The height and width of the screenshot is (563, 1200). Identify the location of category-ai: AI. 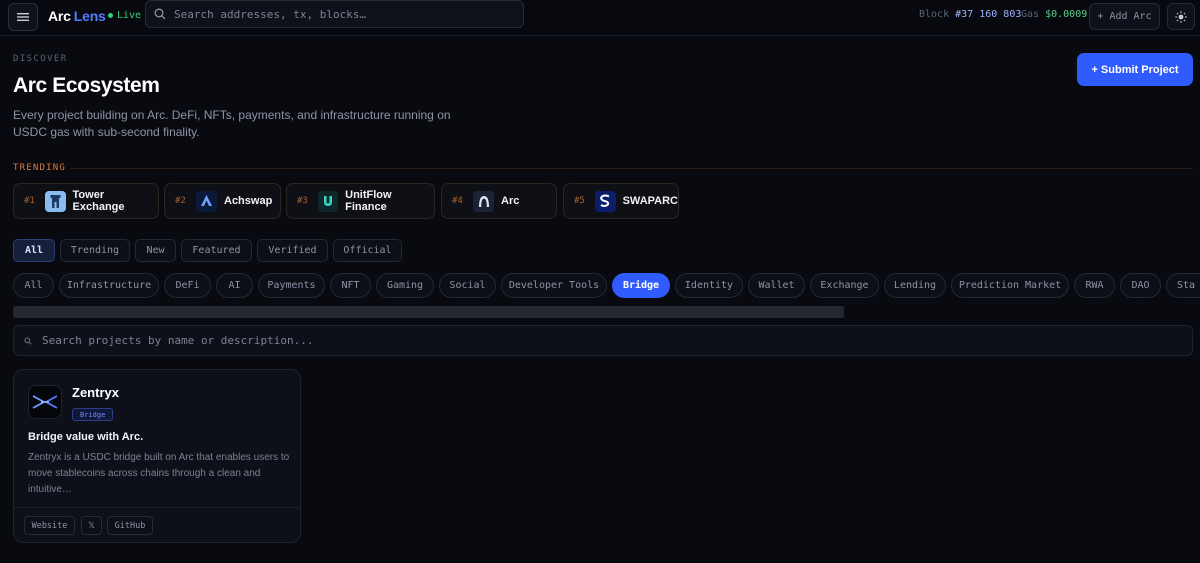
(234, 285).